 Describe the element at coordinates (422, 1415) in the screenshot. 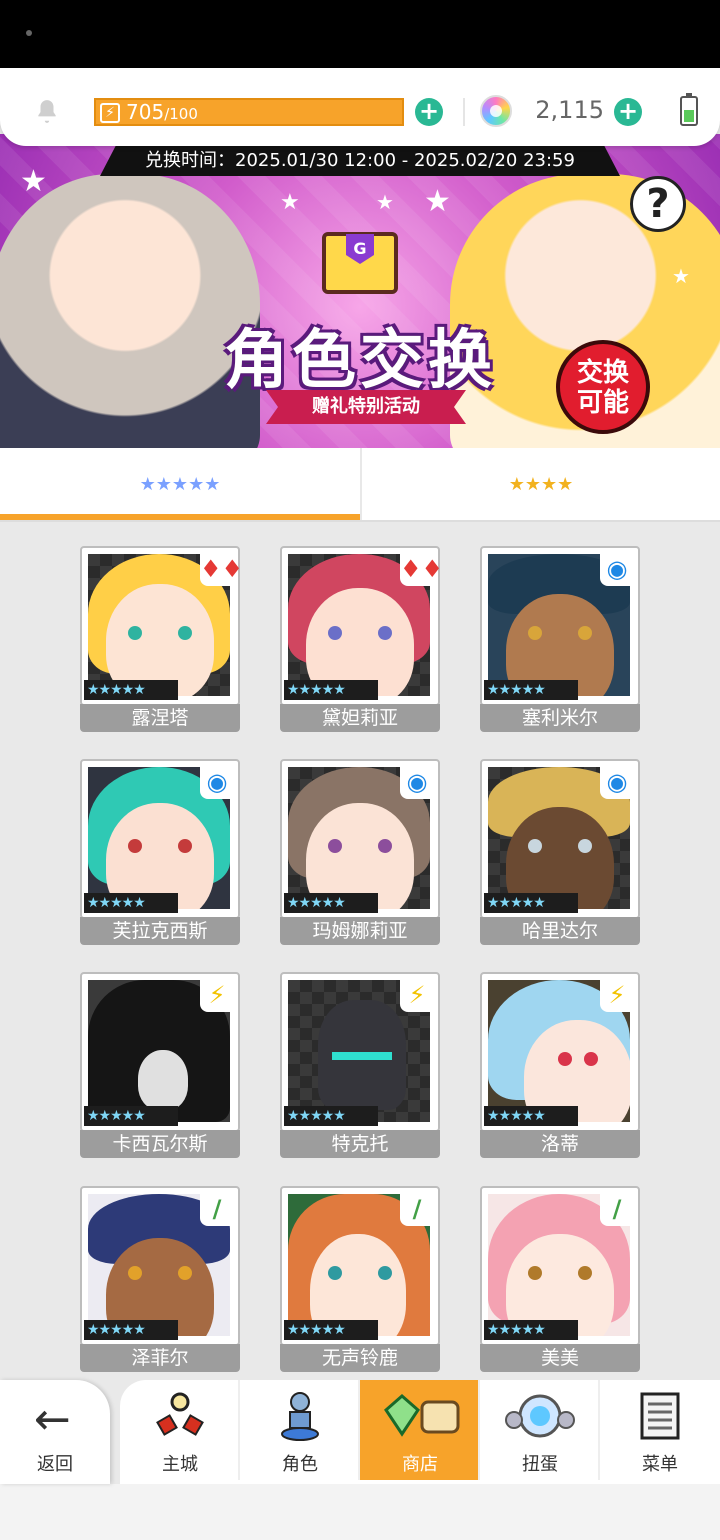

I see `shop-icon` at that location.